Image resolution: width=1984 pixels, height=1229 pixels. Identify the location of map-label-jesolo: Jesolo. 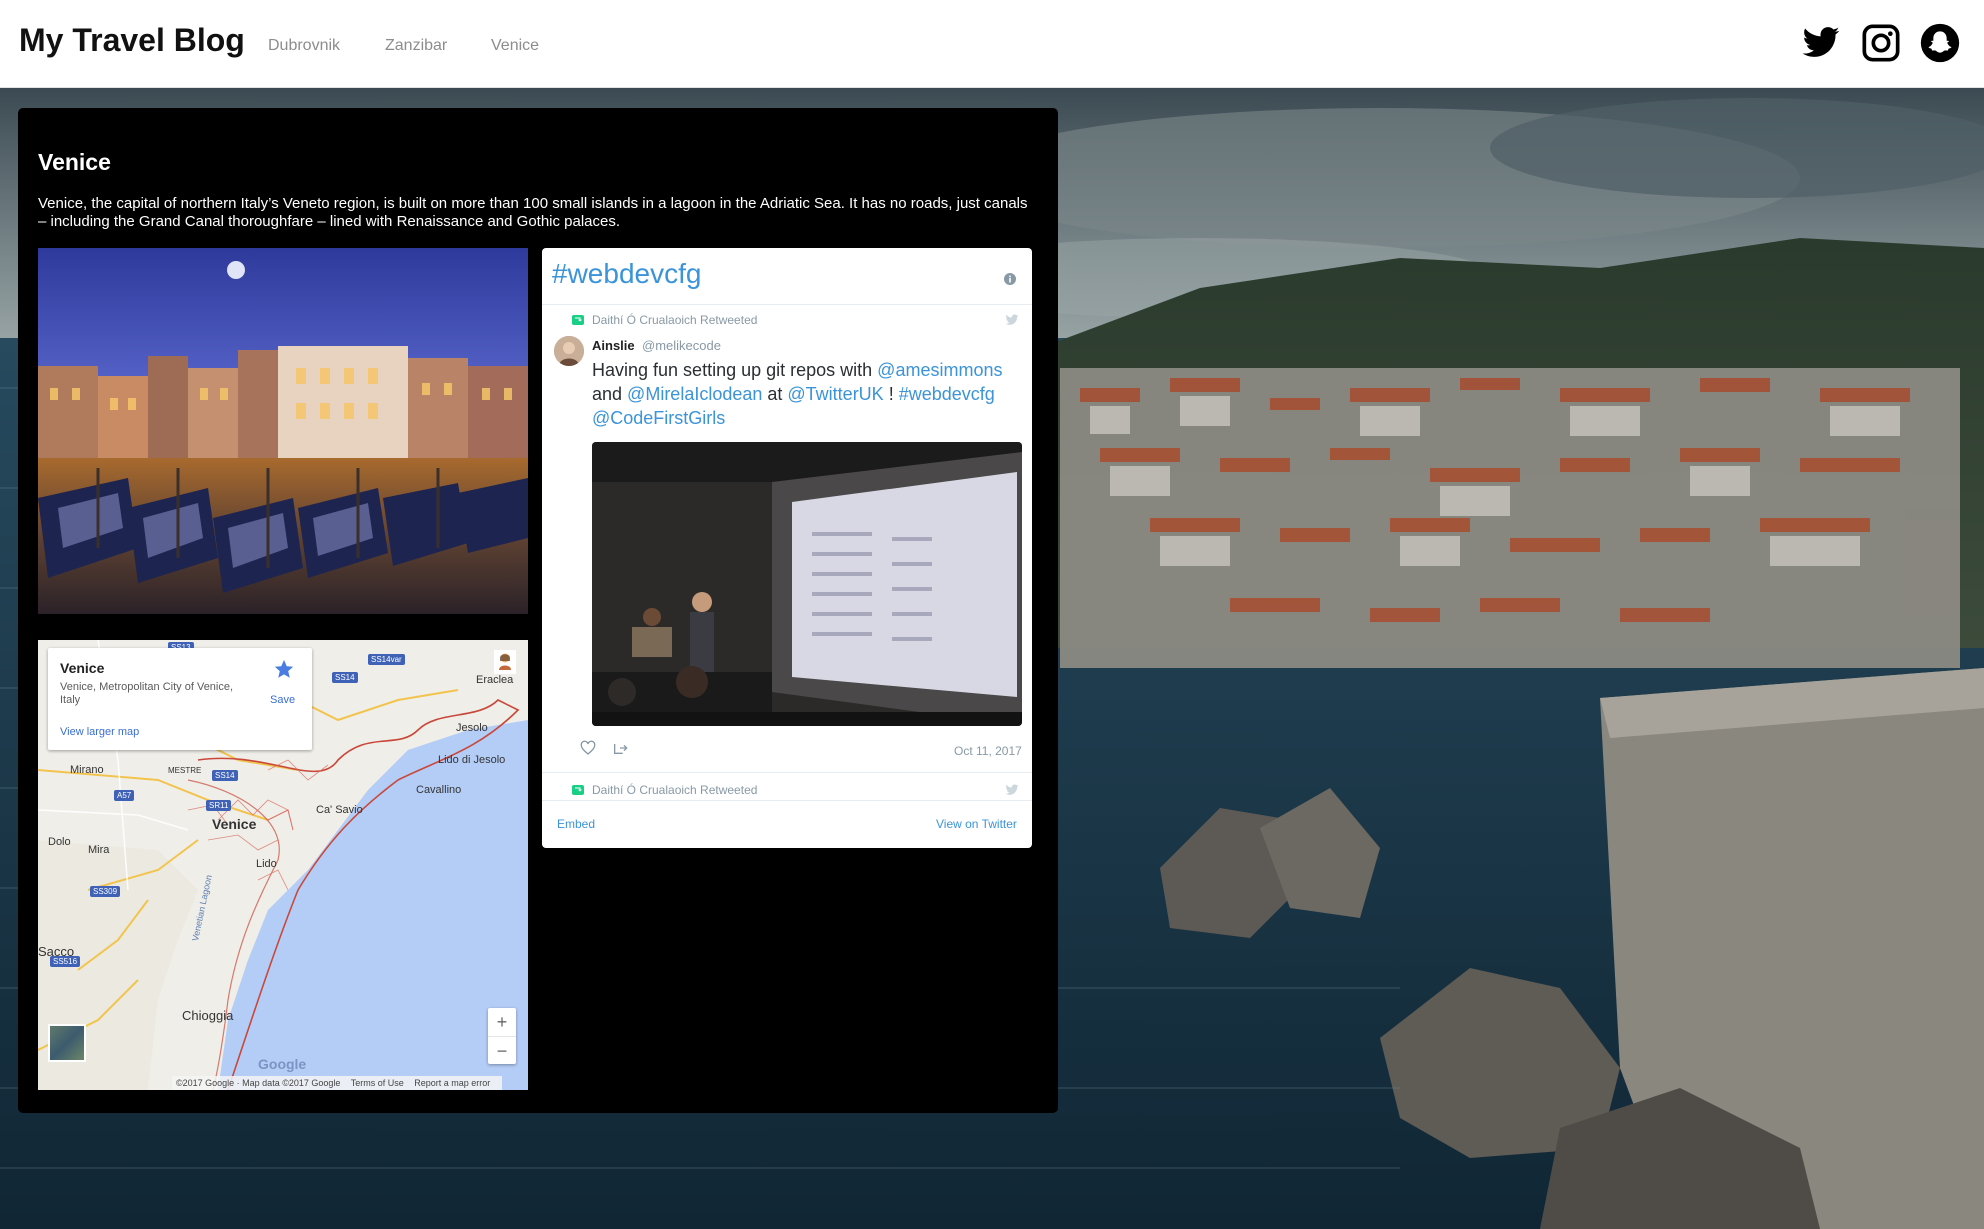
(472, 728).